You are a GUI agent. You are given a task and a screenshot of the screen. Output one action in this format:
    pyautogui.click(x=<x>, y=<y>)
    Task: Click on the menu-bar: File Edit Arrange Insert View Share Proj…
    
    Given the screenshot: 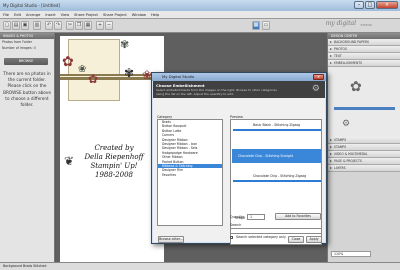 What is the action you would take?
    pyautogui.click(x=200, y=15)
    